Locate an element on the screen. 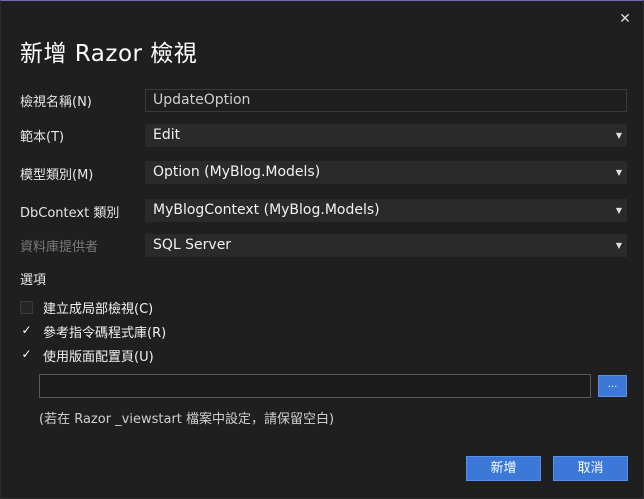 This screenshot has width=644, height=499. layout-hint-text: (若在 Razor _viewstart 檔案中設定，請保留空白) is located at coordinates (187, 419).